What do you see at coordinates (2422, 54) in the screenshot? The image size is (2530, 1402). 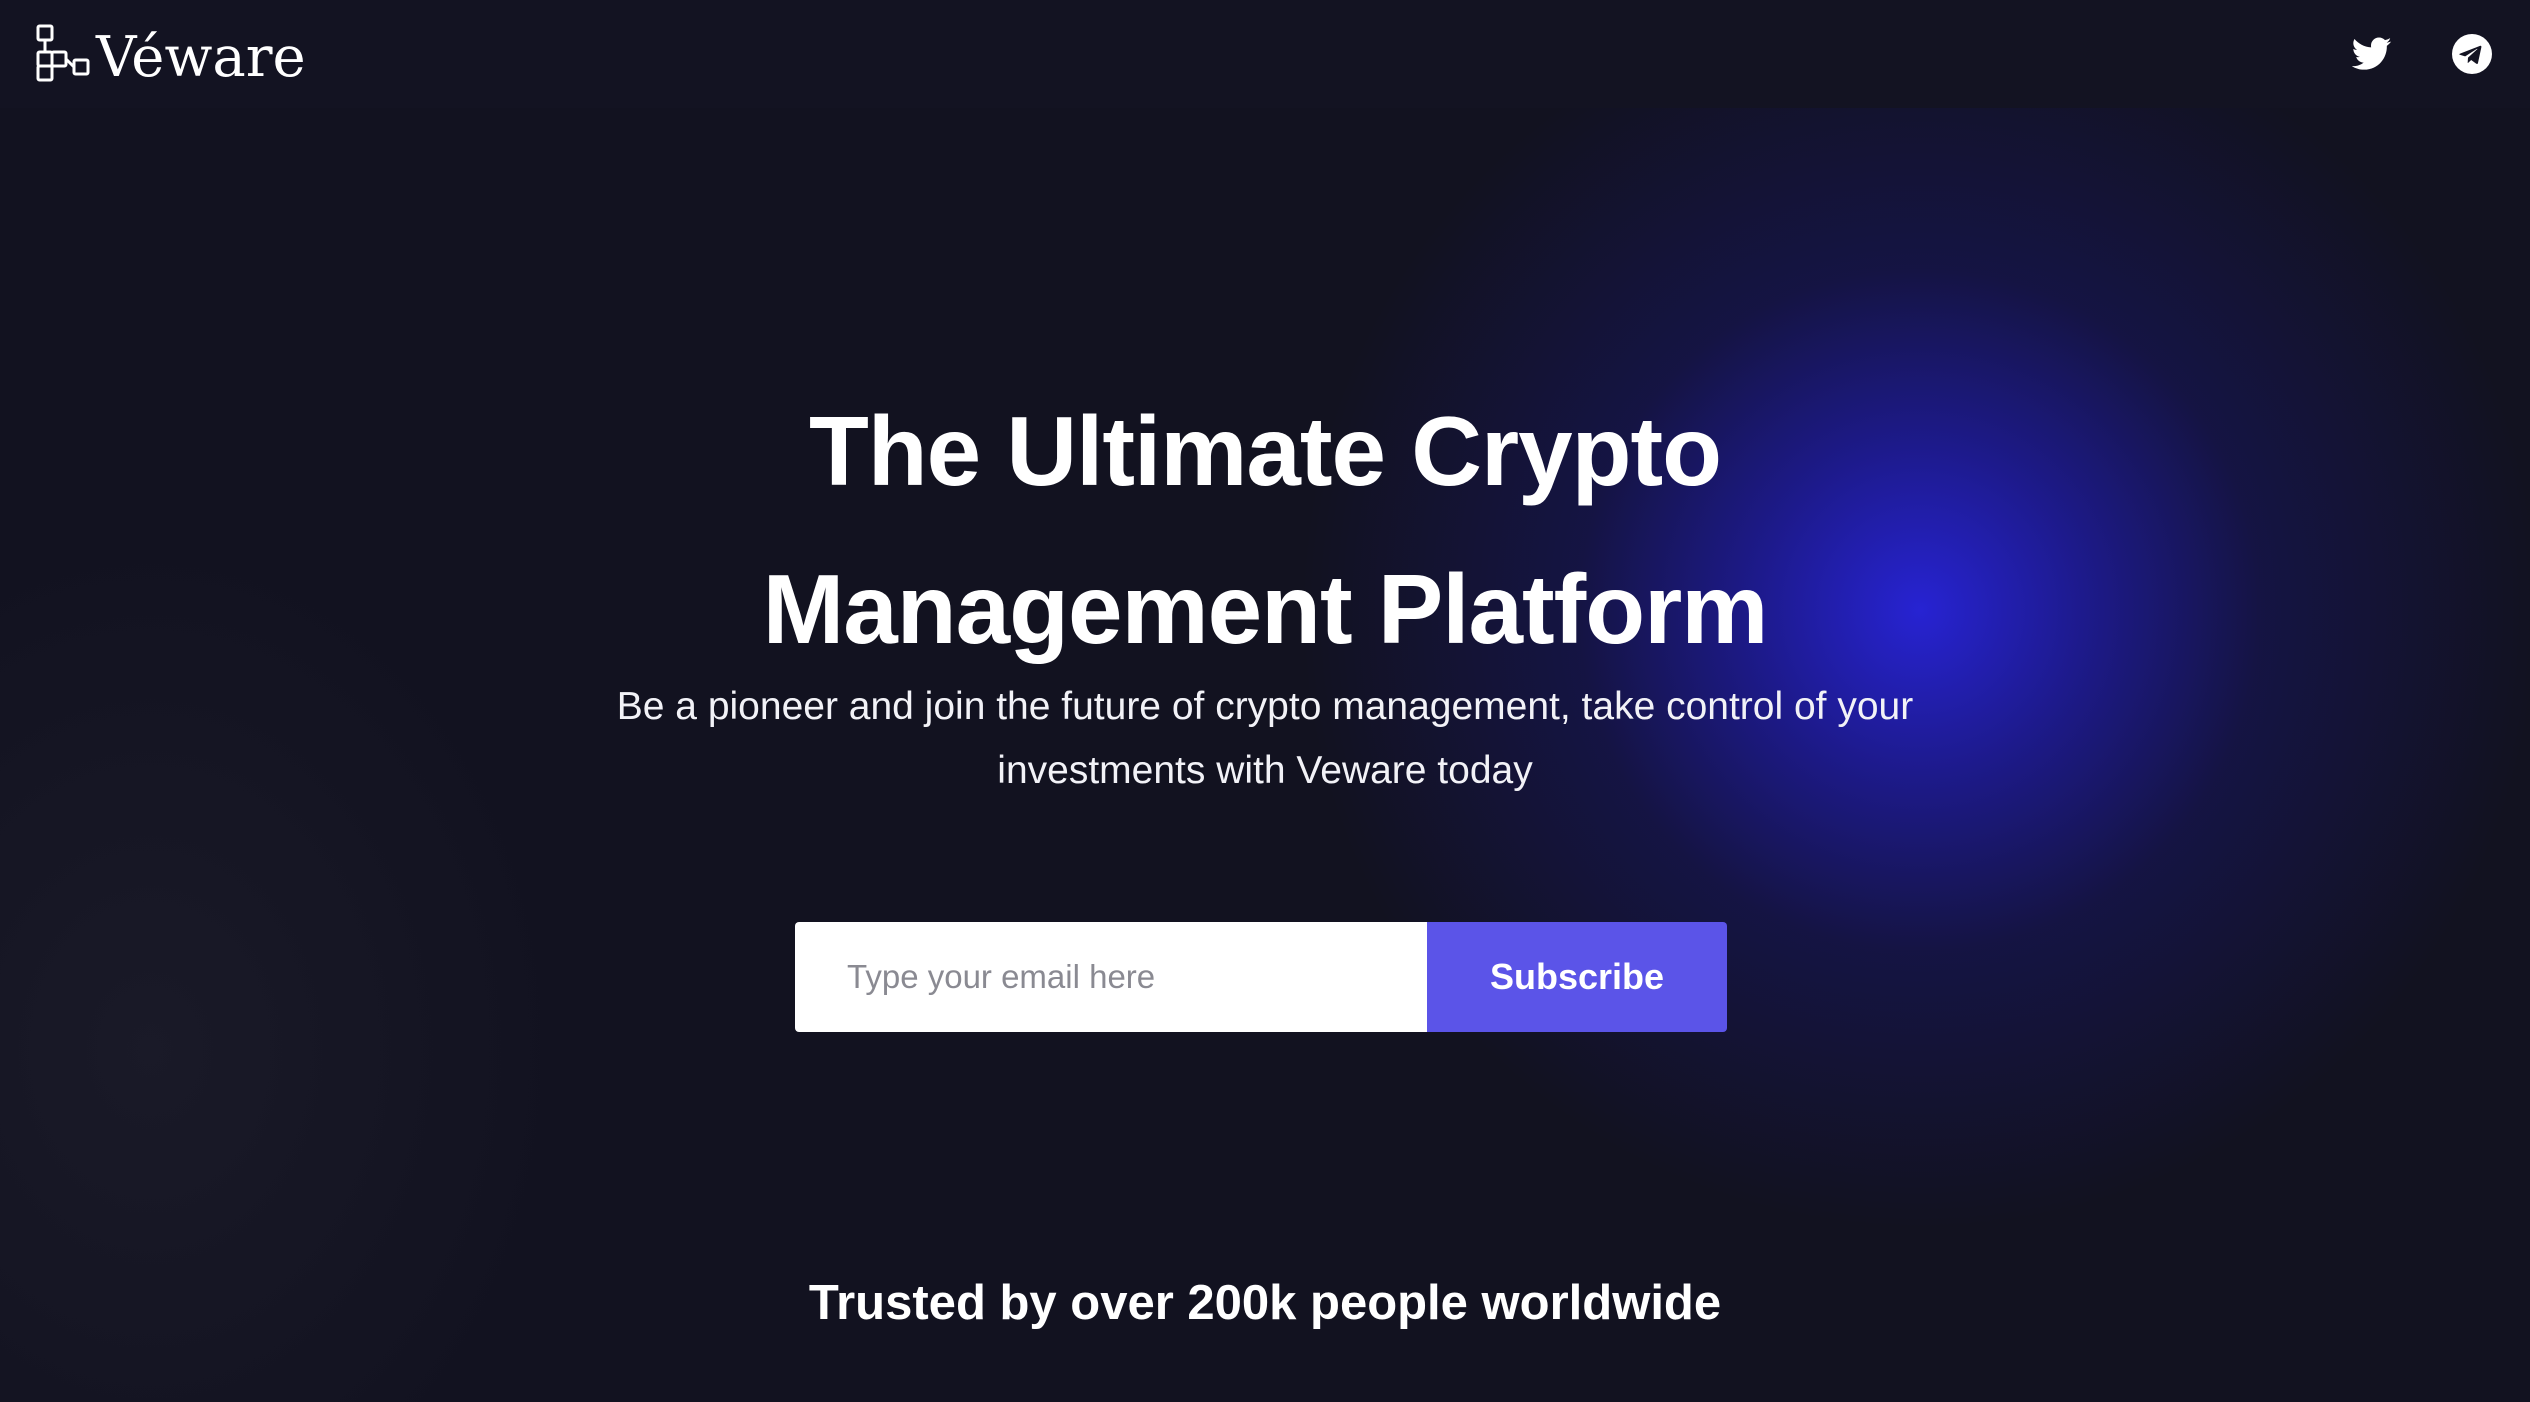 I see `social-links` at bounding box center [2422, 54].